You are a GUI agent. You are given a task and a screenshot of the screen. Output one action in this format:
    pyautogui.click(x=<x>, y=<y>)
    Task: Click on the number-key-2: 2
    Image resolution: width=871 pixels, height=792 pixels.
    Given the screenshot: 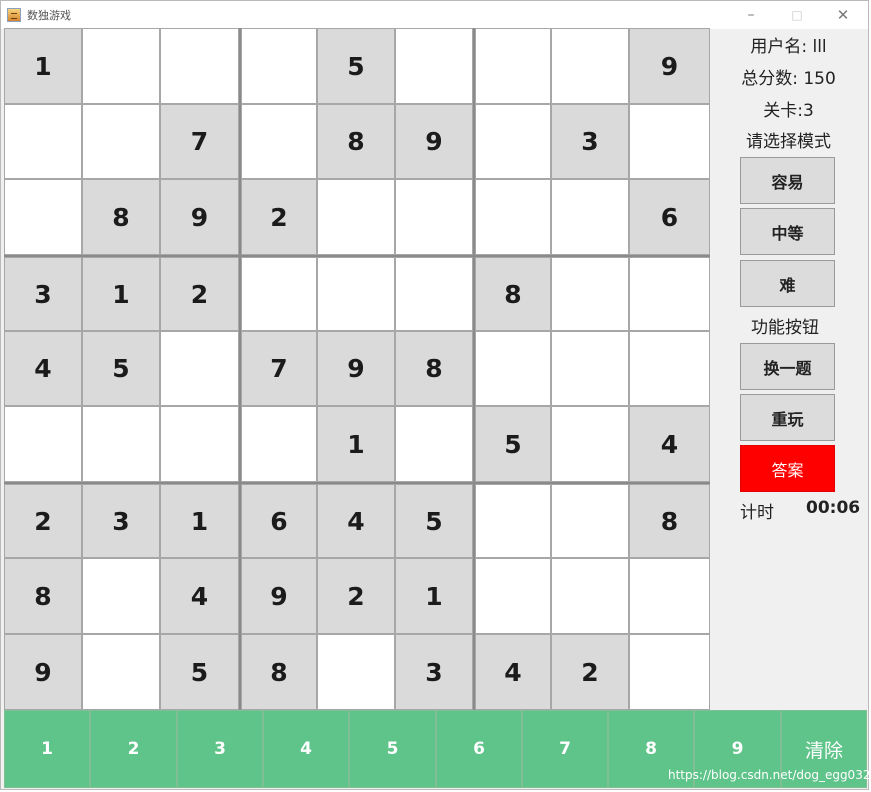 What is the action you would take?
    pyautogui.click(x=133, y=749)
    